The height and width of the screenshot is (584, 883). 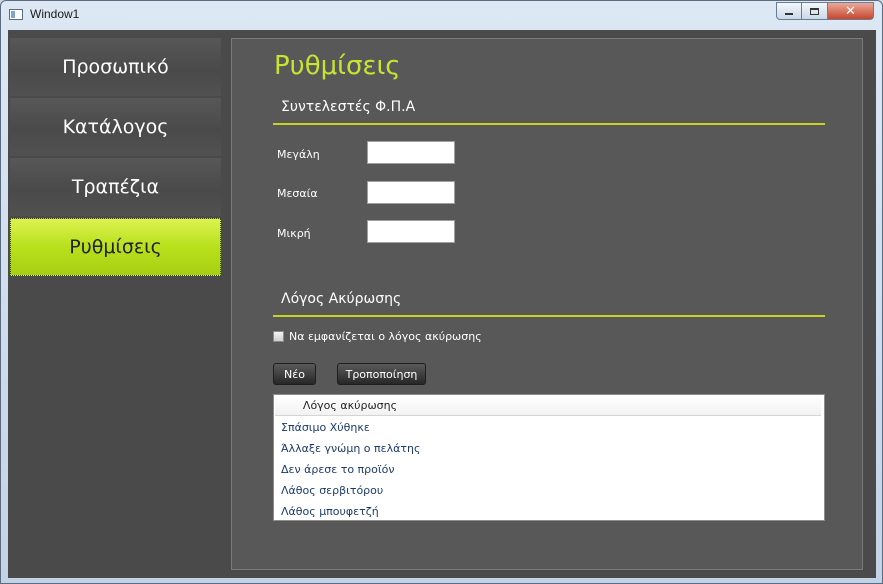 What do you see at coordinates (789, 11) in the screenshot?
I see `minimize-button` at bounding box center [789, 11].